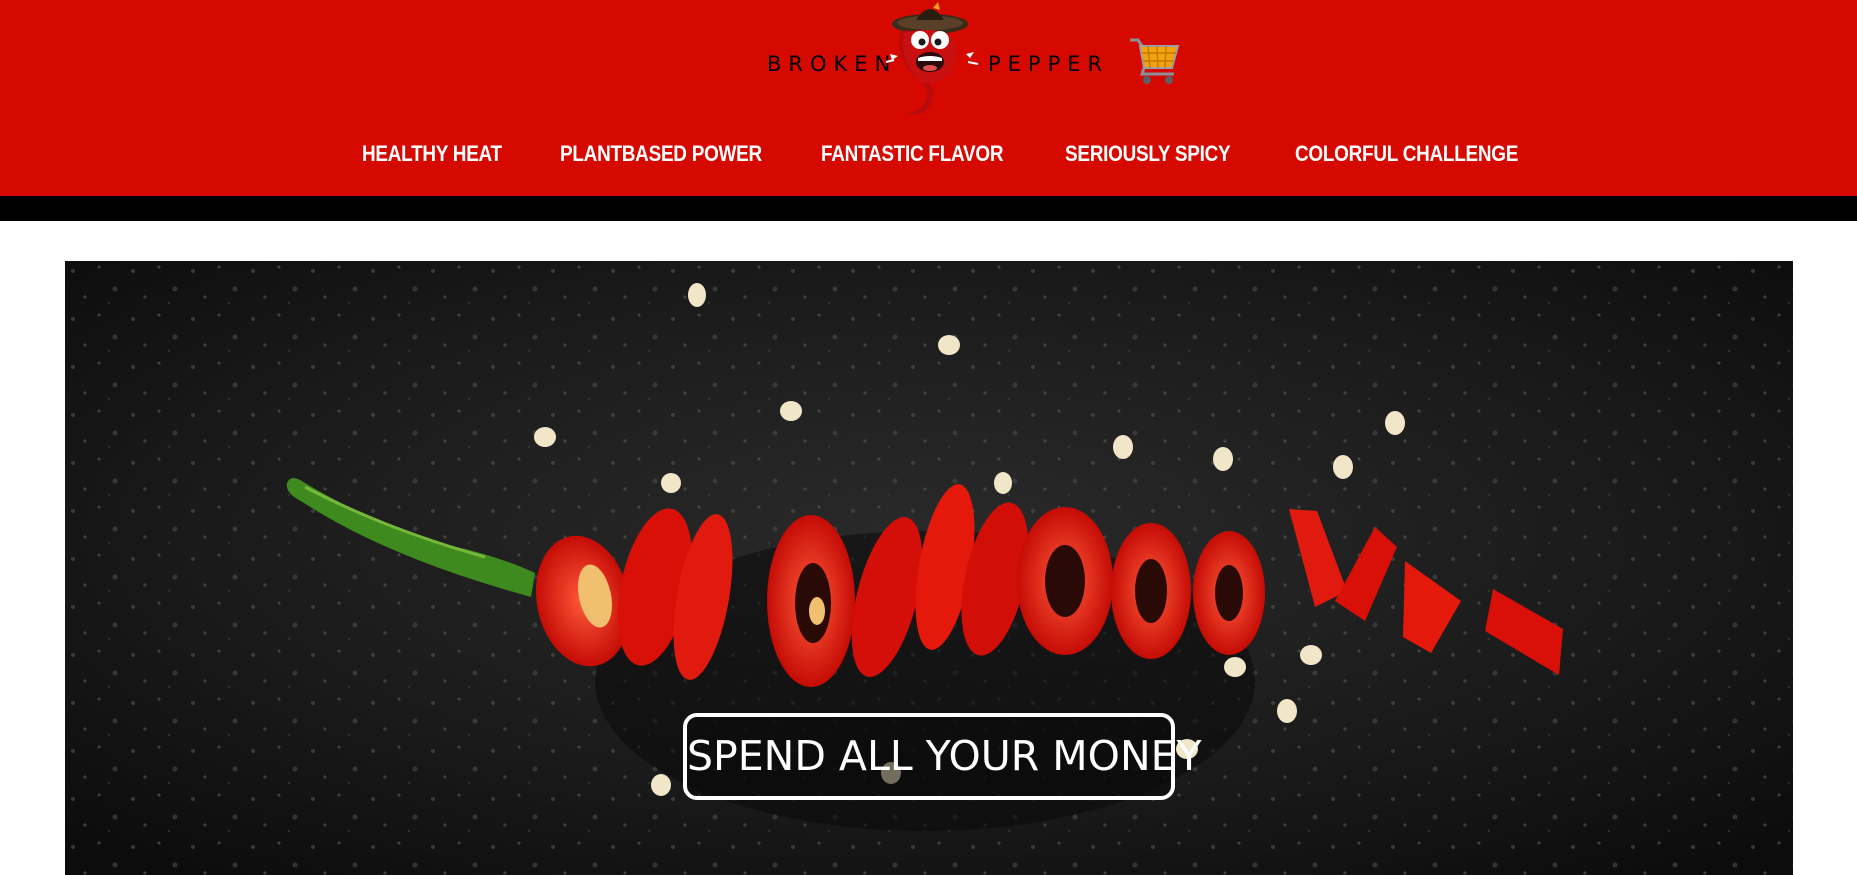 The width and height of the screenshot is (1857, 875). Describe the element at coordinates (912, 154) in the screenshot. I see `nav-item-fantastic-flavor: FANTASTIC FLAVOR` at that location.